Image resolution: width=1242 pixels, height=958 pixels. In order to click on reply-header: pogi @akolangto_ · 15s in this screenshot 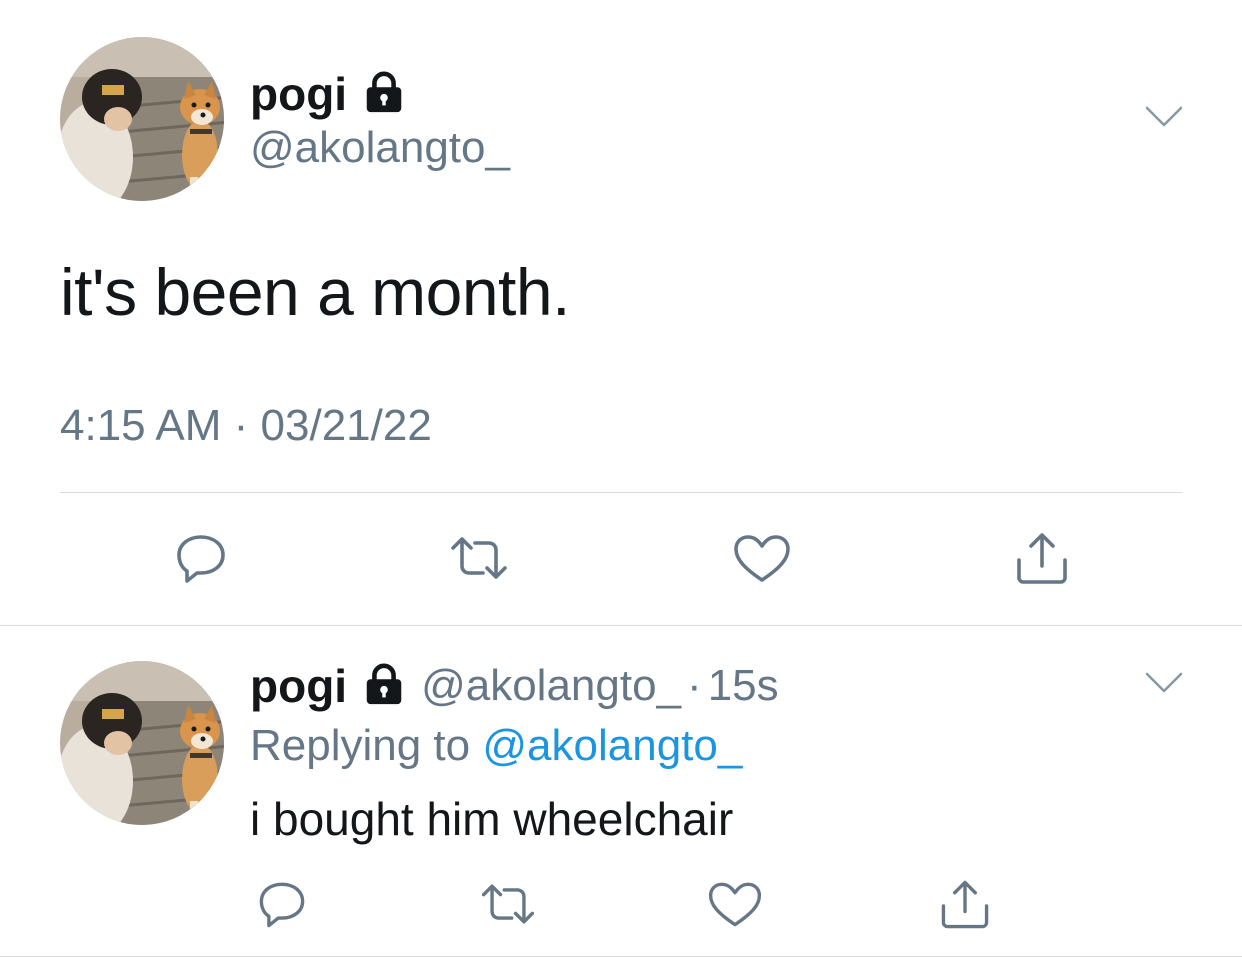, I will do `click(514, 686)`.